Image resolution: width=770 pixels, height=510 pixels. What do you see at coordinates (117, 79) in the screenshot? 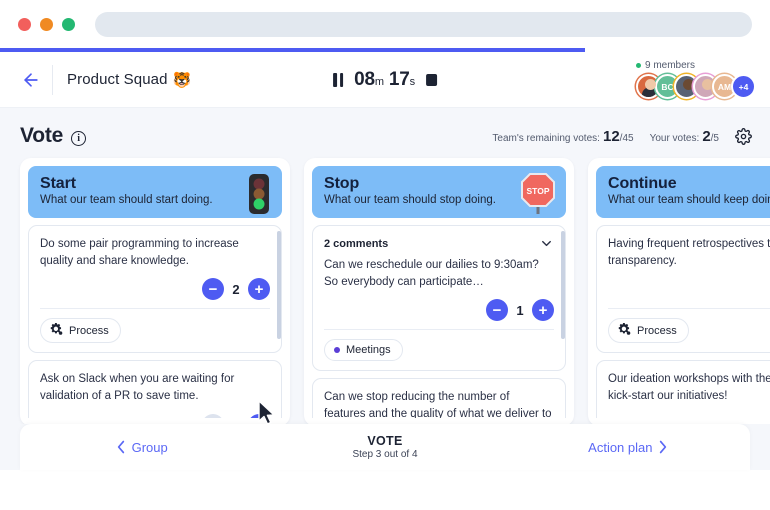
I see `project-title-text: Product Squad` at bounding box center [117, 79].